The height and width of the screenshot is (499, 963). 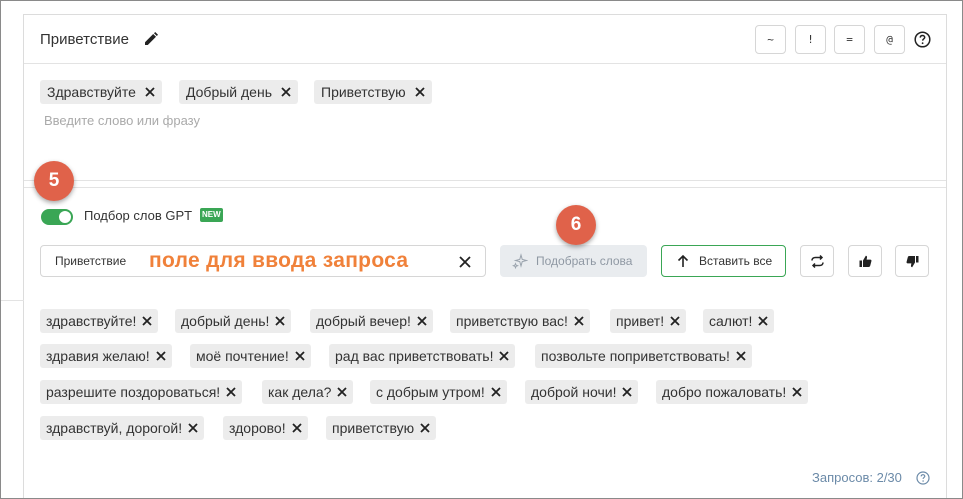 What do you see at coordinates (133, 392) in the screenshot?
I see `gpt-suggestion-label: разрешите поздороваться!` at bounding box center [133, 392].